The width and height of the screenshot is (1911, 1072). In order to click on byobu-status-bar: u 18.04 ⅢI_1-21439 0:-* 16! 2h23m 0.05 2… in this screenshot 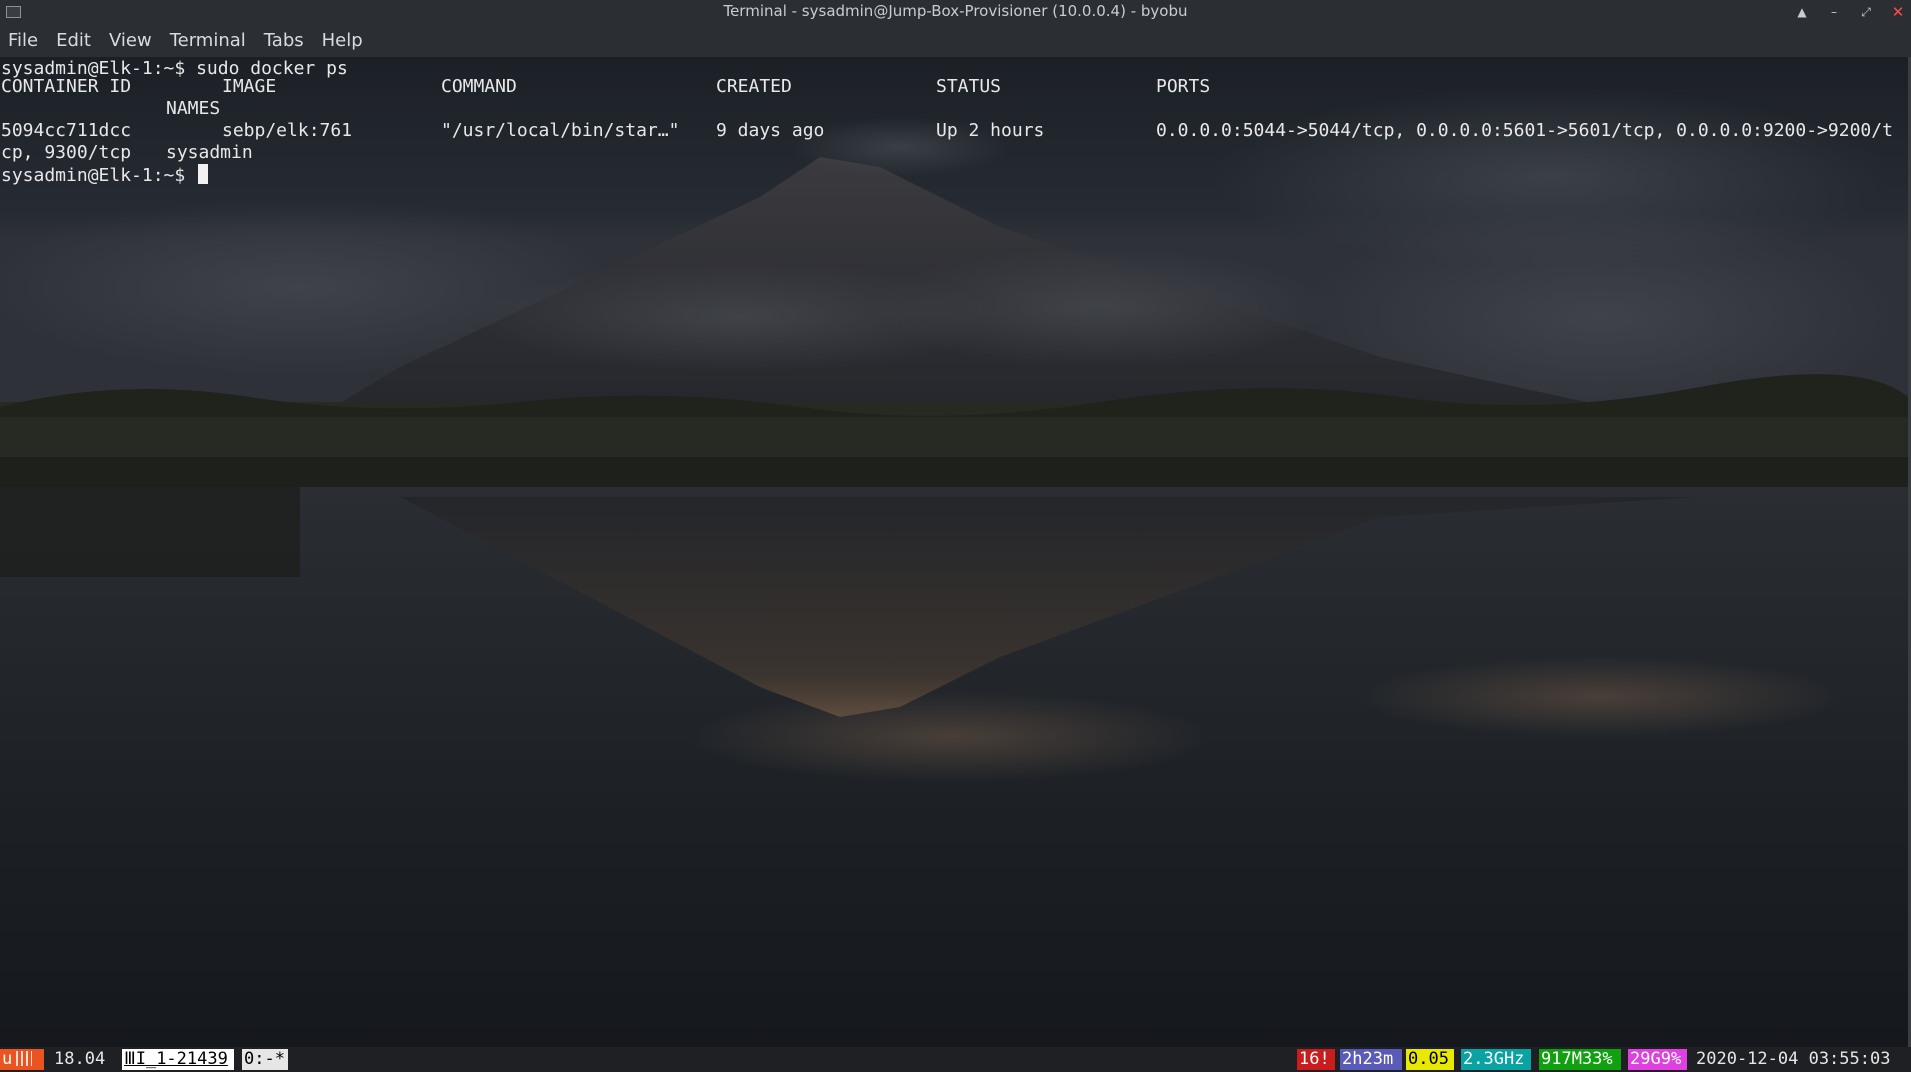, I will do `click(955, 1059)`.